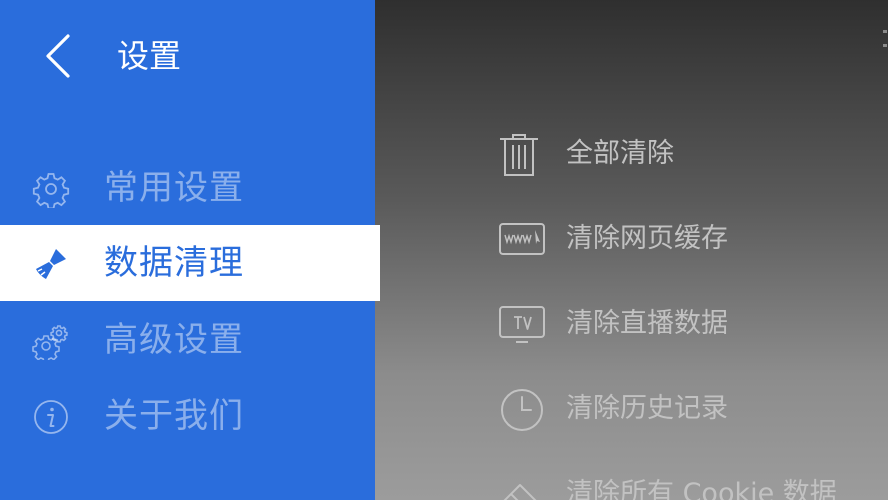 This screenshot has width=888, height=500. I want to click on clear-web-cache-option: 清除网页缓存, so click(692, 240).